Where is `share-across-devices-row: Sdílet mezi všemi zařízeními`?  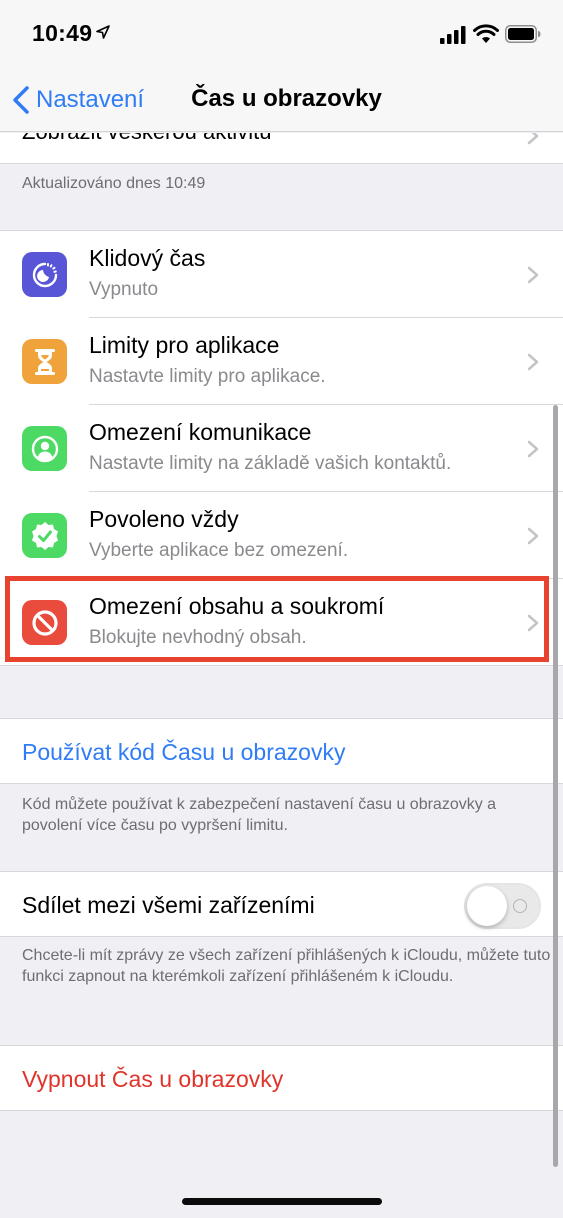 share-across-devices-row: Sdílet mezi všemi zařízeními is located at coordinates (281, 904).